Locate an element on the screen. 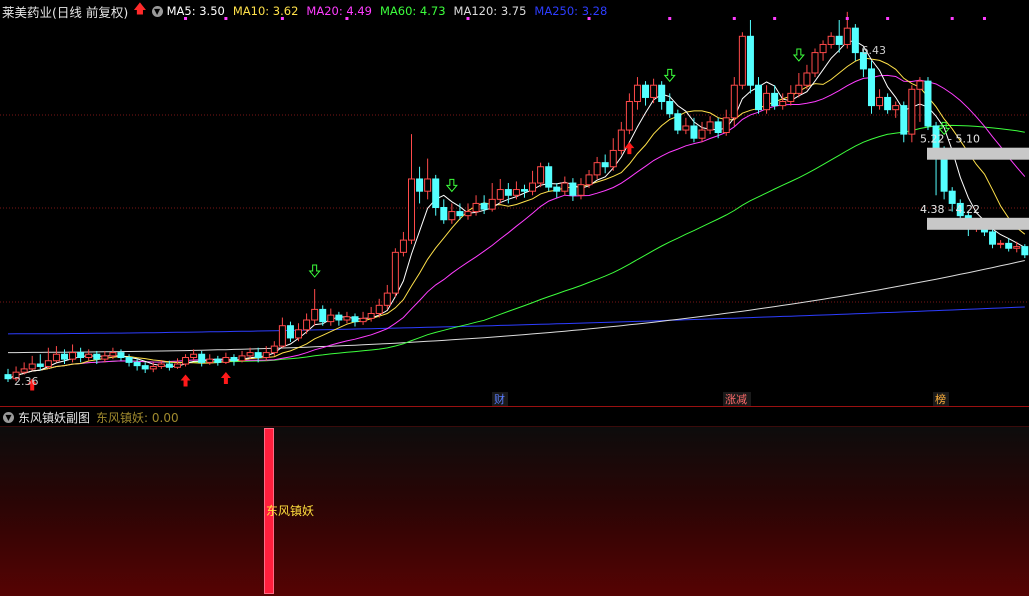  resistance-zone-box is located at coordinates (978, 153).